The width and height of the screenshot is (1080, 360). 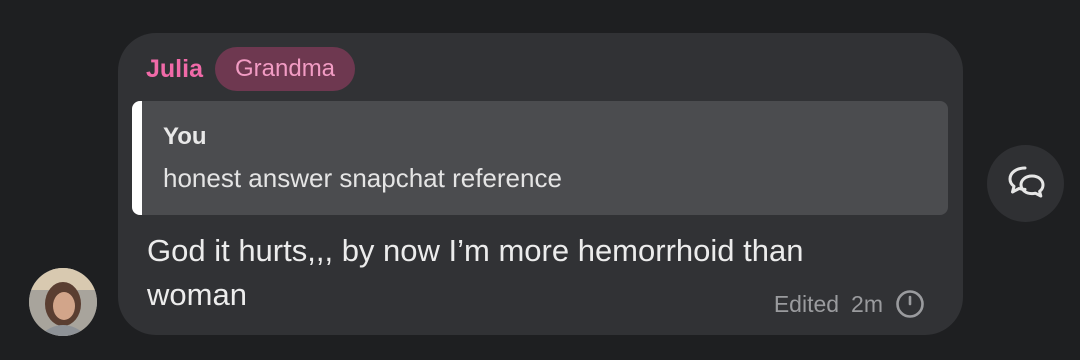 I want to click on speech-bubbles-icon, so click(x=1026, y=183).